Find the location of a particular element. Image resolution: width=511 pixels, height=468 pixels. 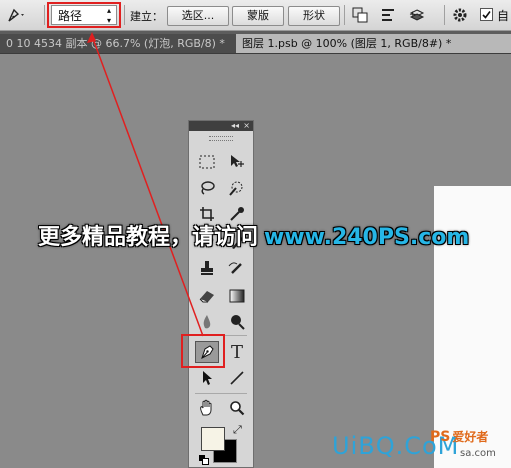

blur-tool-icon is located at coordinates (207, 322).